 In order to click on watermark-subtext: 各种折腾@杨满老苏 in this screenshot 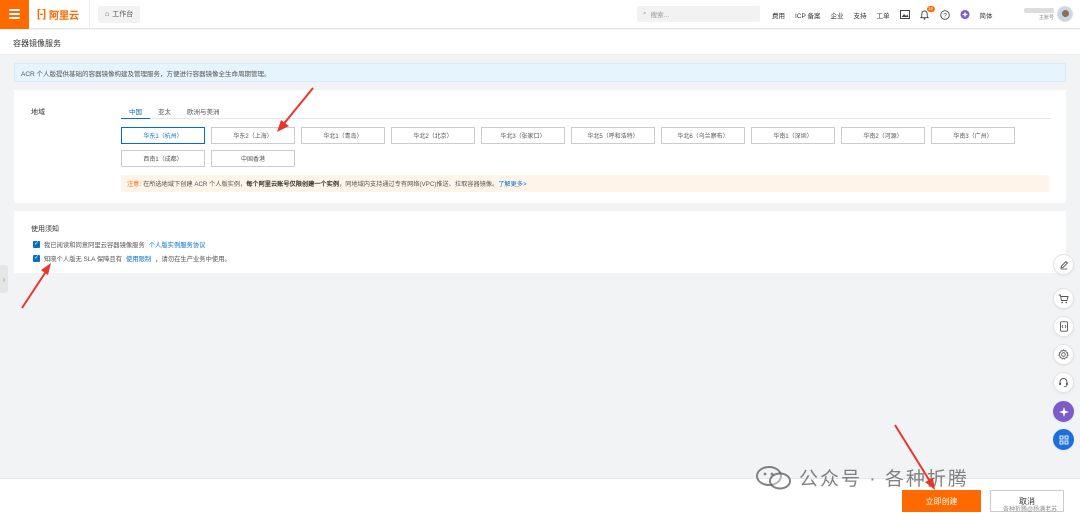, I will do `click(1030, 510)`.